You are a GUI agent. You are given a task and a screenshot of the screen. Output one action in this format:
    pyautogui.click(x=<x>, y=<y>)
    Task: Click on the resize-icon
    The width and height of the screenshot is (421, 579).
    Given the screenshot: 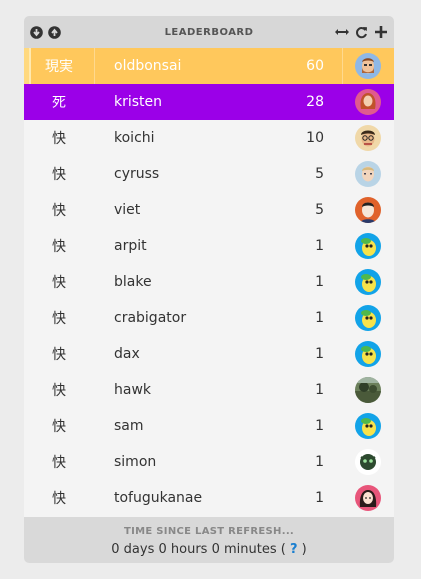 What is the action you would take?
    pyautogui.click(x=342, y=32)
    